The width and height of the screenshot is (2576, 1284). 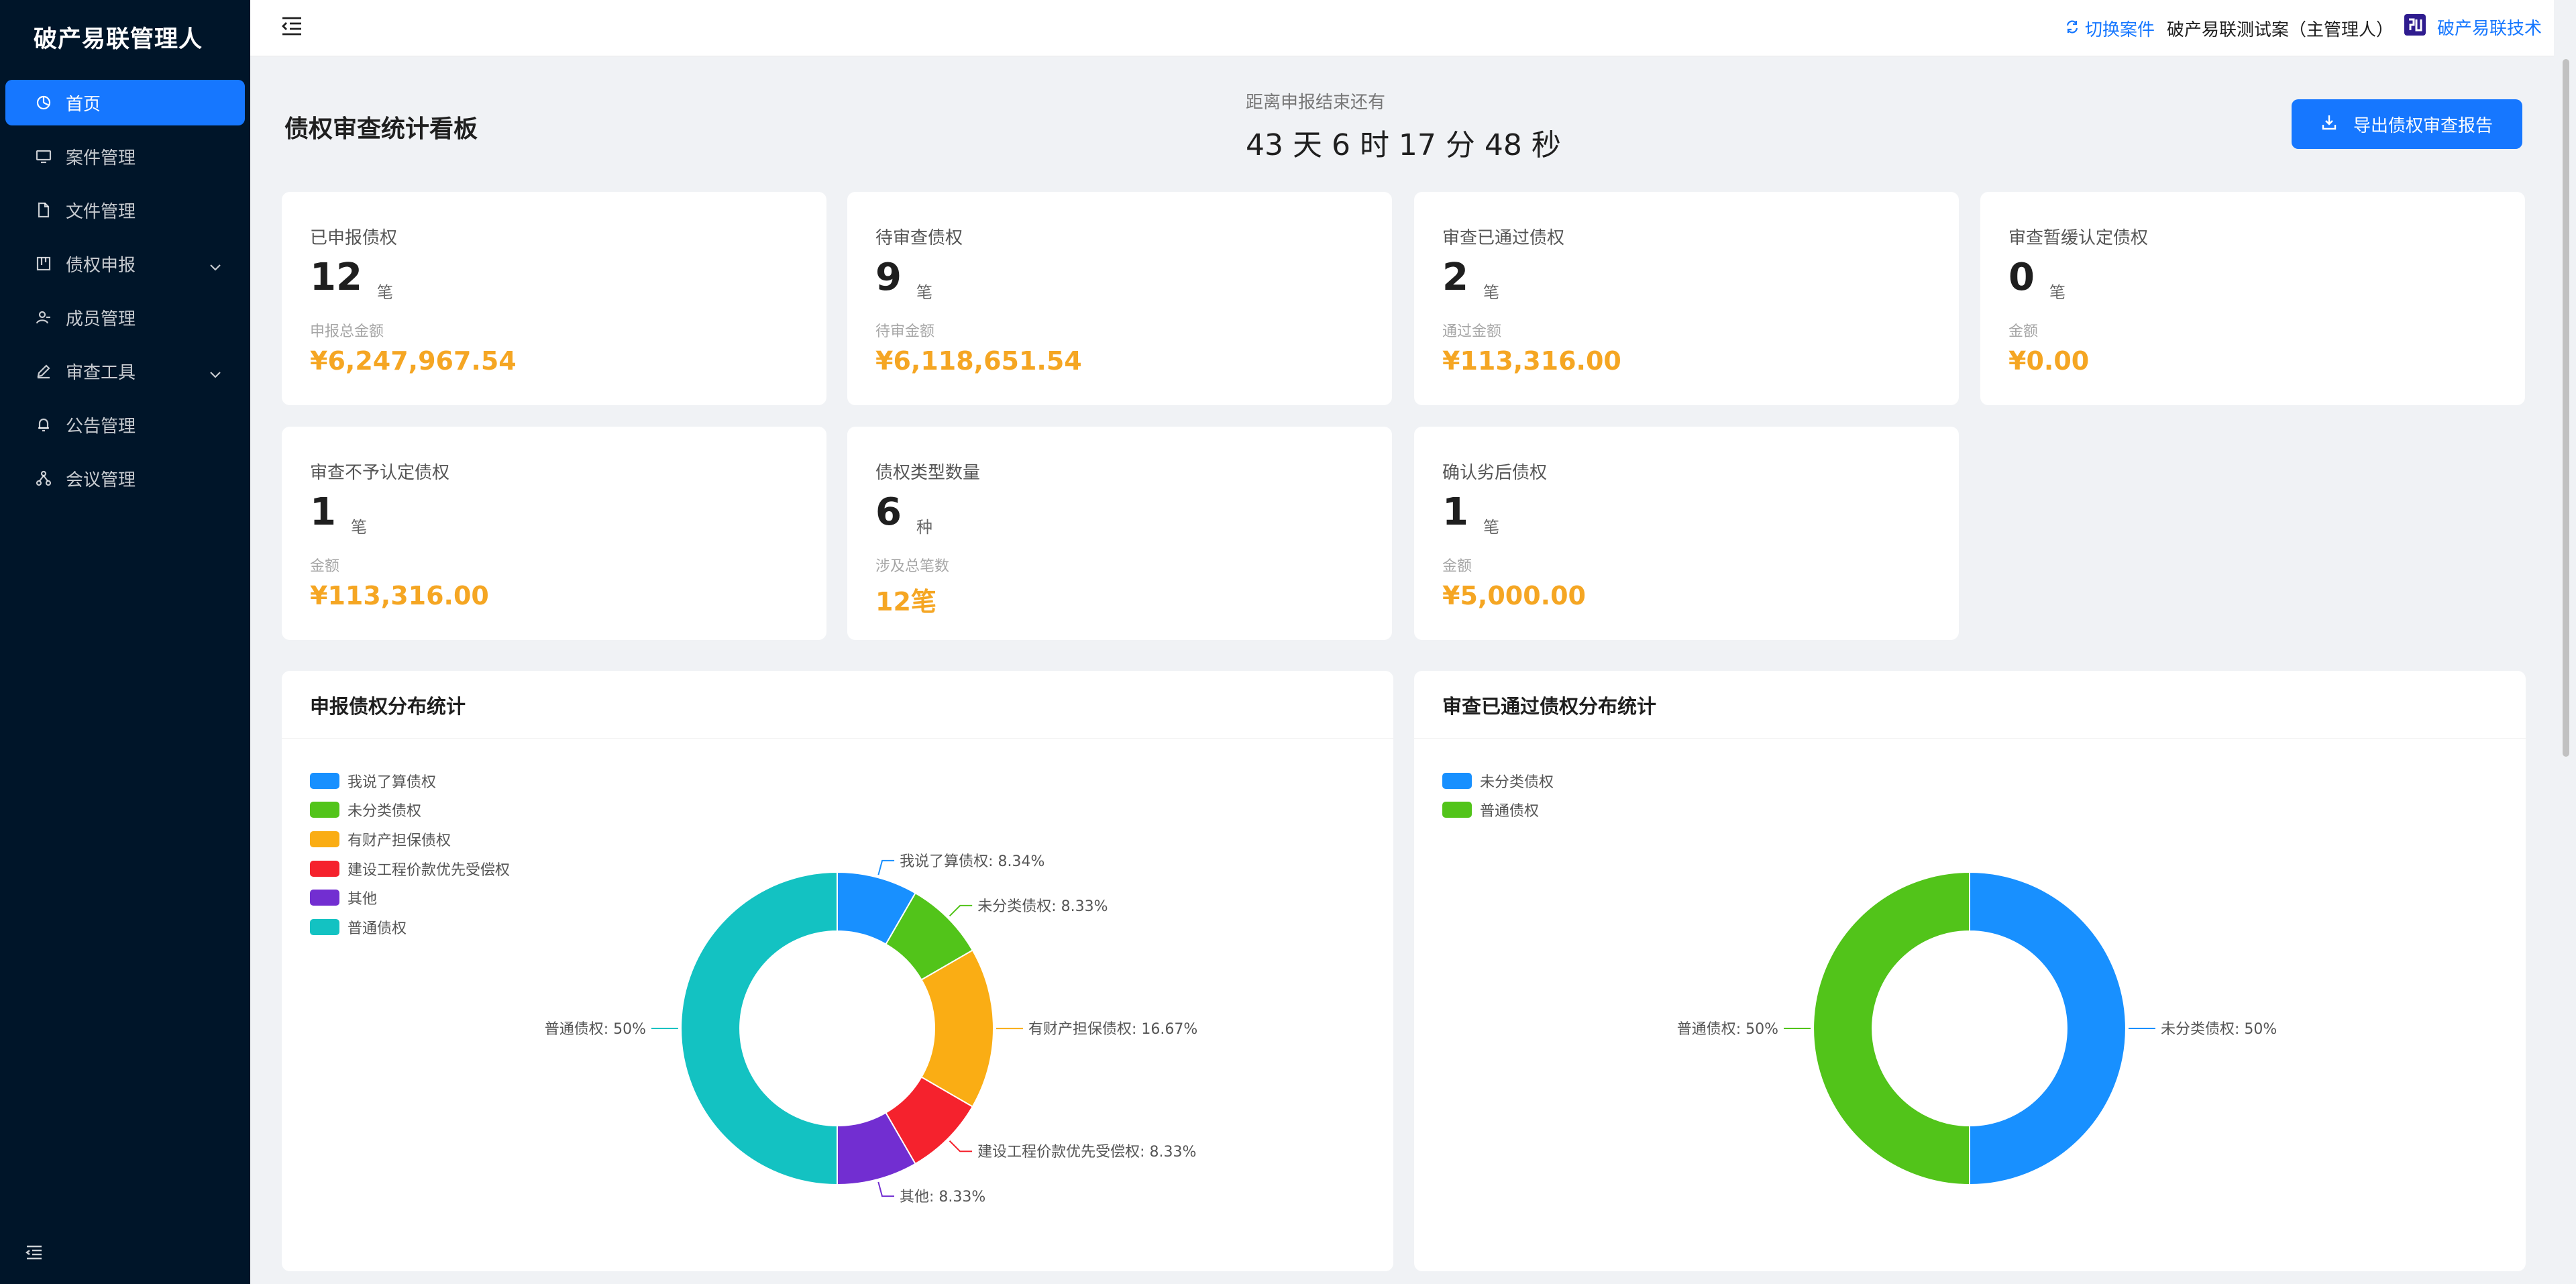 I want to click on org-logo-icon, so click(x=2415, y=27).